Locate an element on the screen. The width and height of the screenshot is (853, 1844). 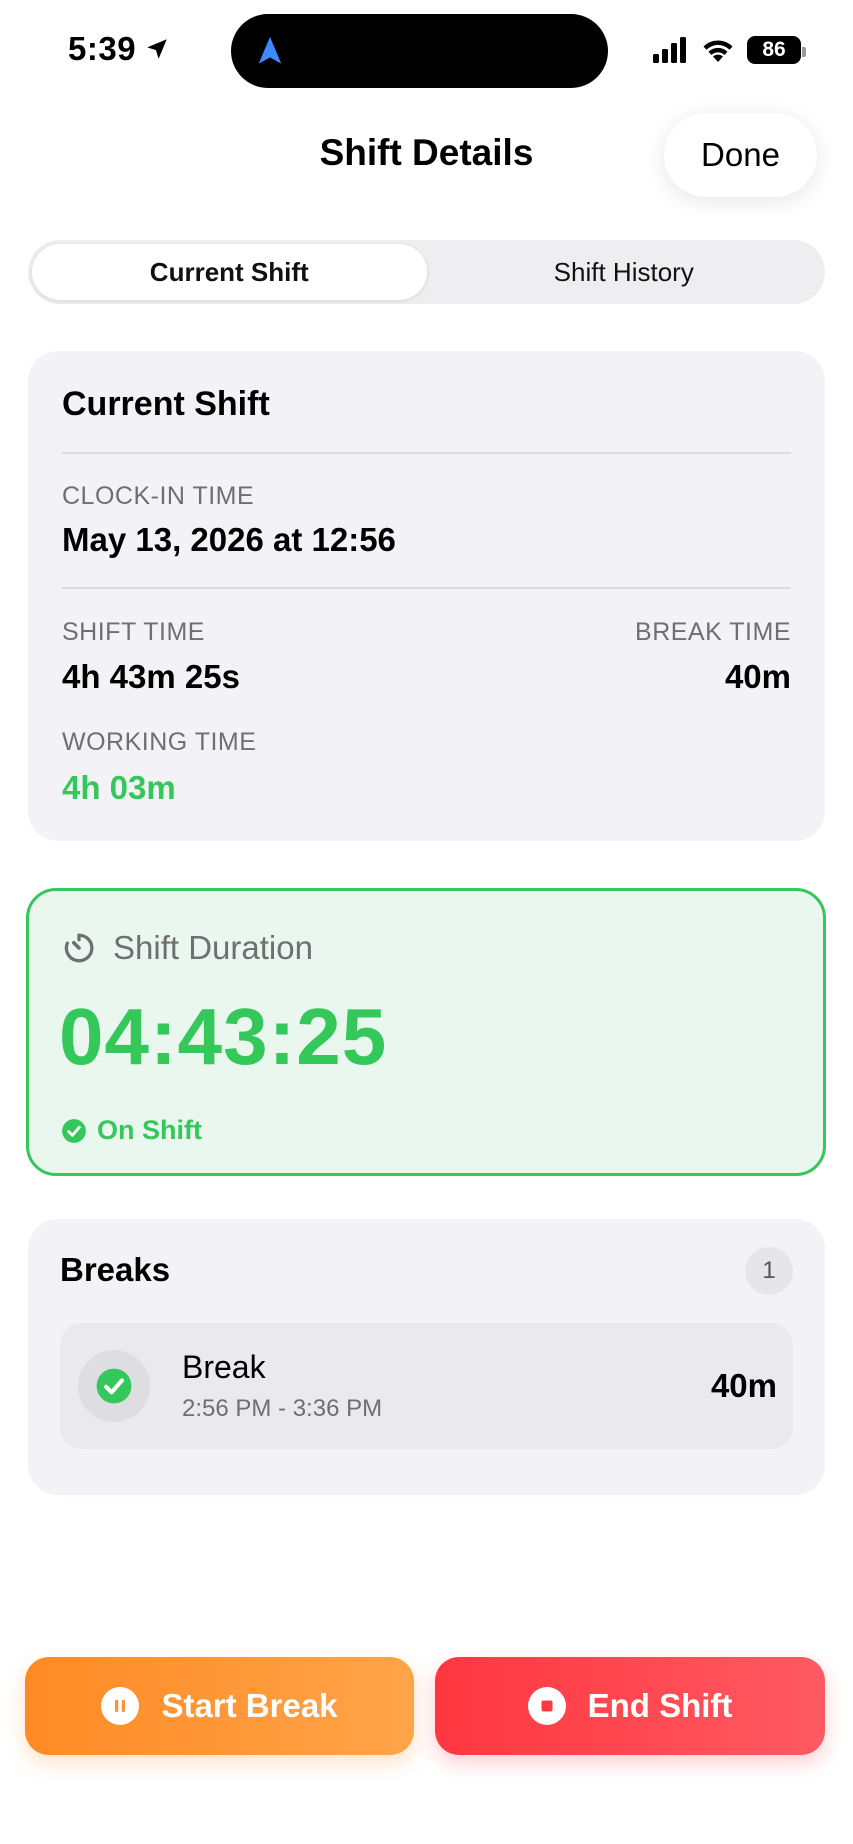
break-time-value: 40m is located at coordinates (757, 676).